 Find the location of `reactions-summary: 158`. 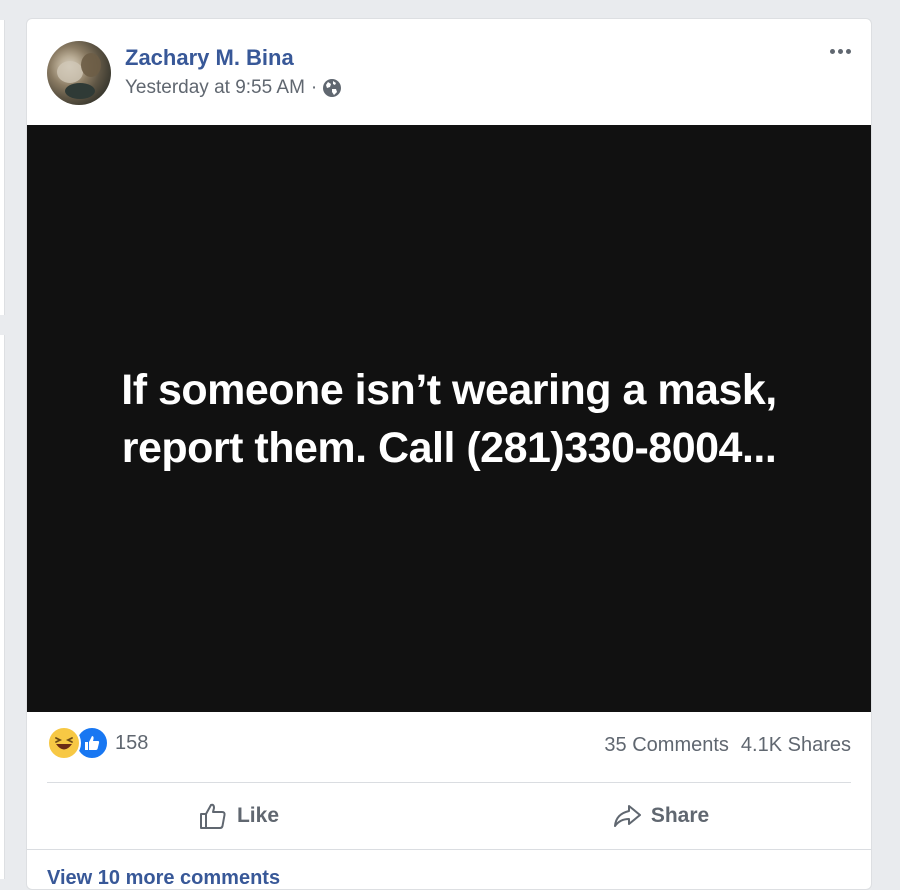

reactions-summary: 158 is located at coordinates (97, 743).